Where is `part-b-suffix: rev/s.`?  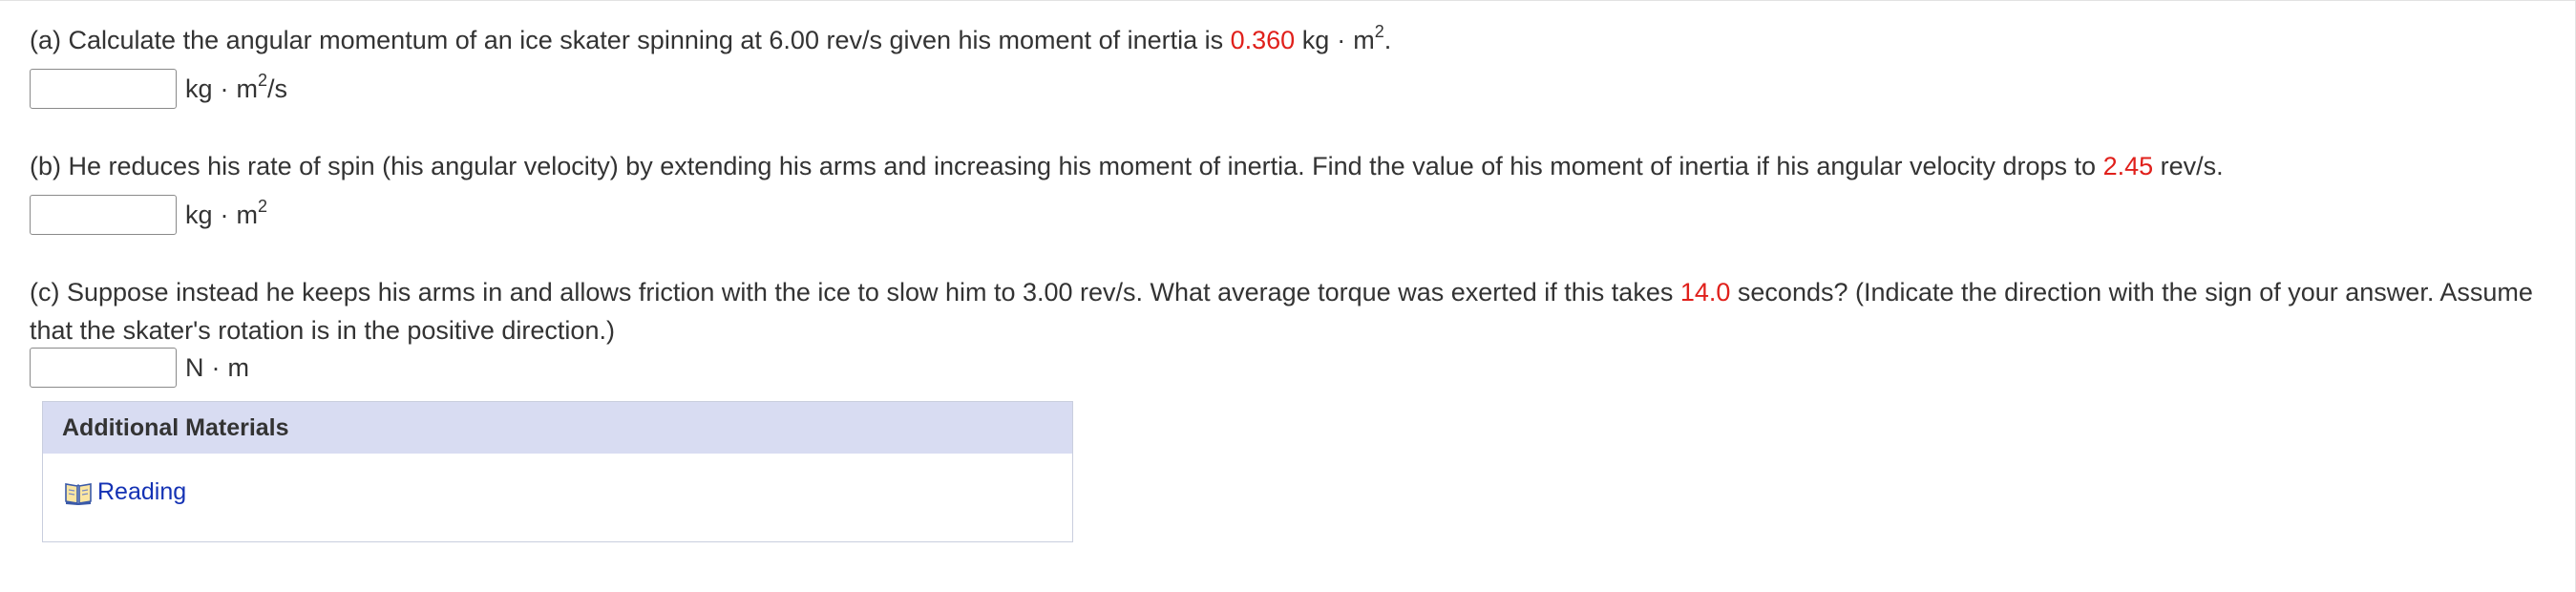
part-b-suffix: rev/s. is located at coordinates (2188, 166).